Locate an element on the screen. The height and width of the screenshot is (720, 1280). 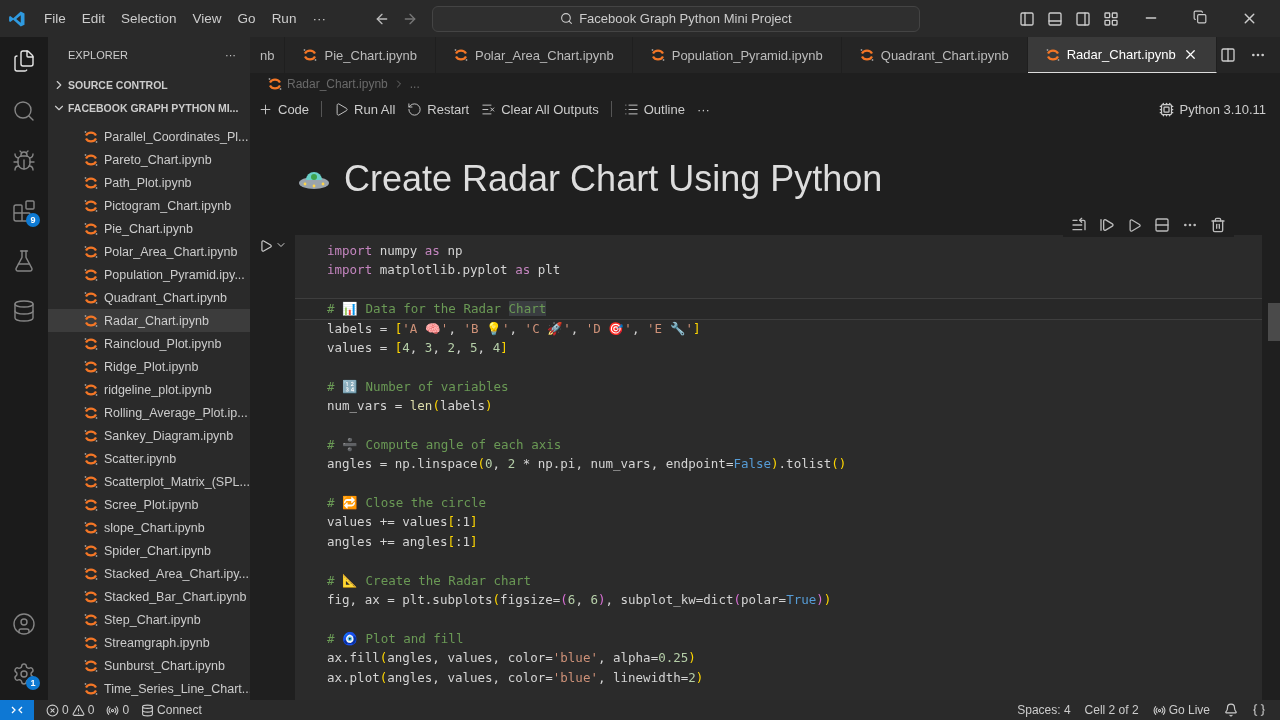
layout-icon is located at coordinates (1111, 18).